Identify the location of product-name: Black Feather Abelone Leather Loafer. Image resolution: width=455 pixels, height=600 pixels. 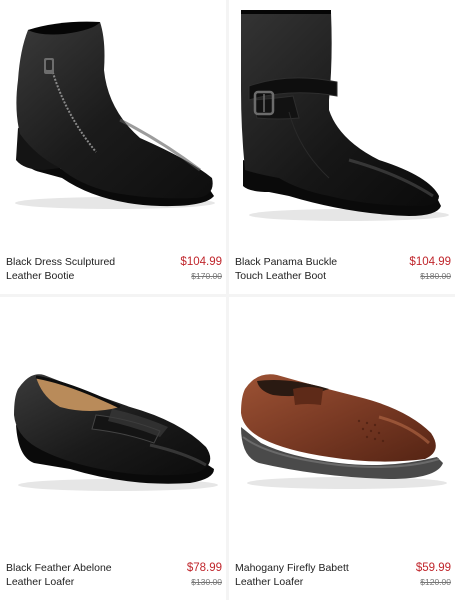
(68, 575).